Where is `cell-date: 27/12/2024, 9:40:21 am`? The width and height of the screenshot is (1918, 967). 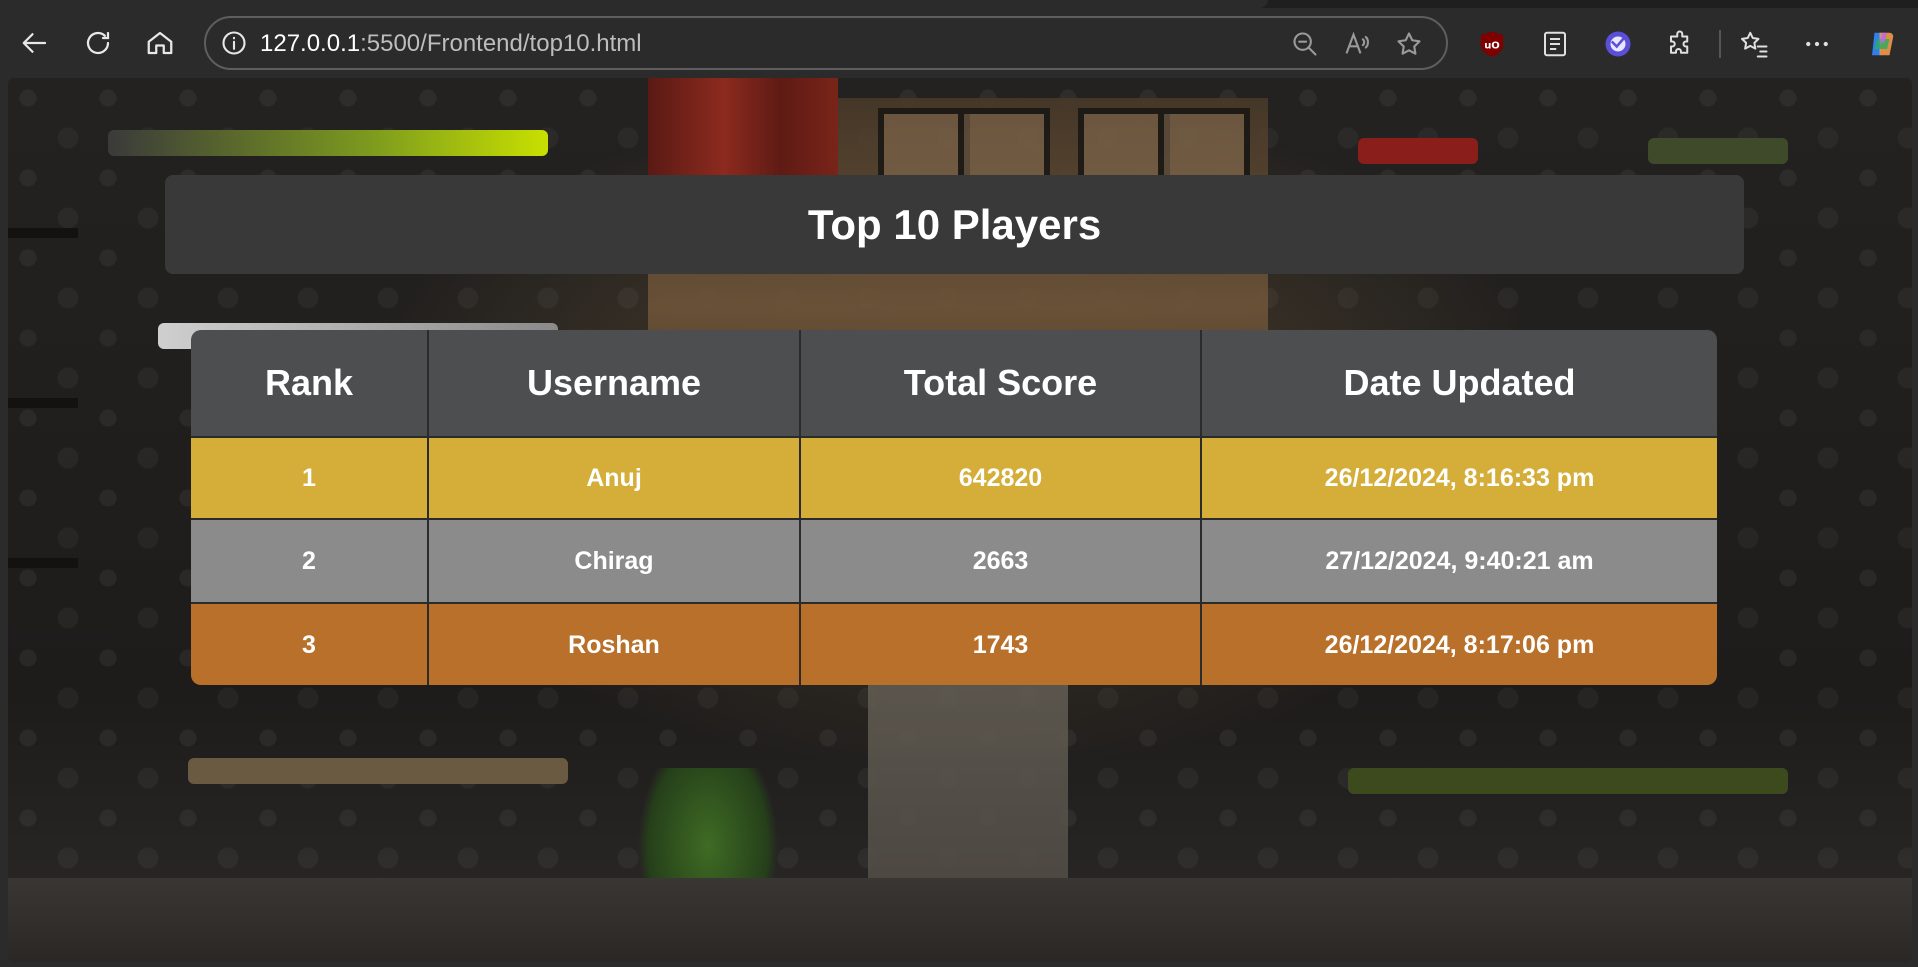 cell-date: 27/12/2024, 9:40:21 am is located at coordinates (1459, 561).